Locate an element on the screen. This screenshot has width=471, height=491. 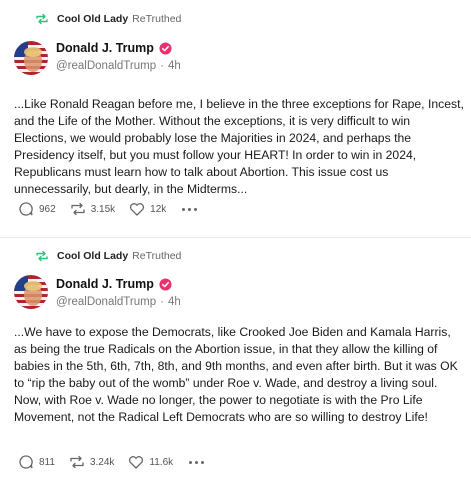
retruth-count: 3.24k is located at coordinates (102, 462).